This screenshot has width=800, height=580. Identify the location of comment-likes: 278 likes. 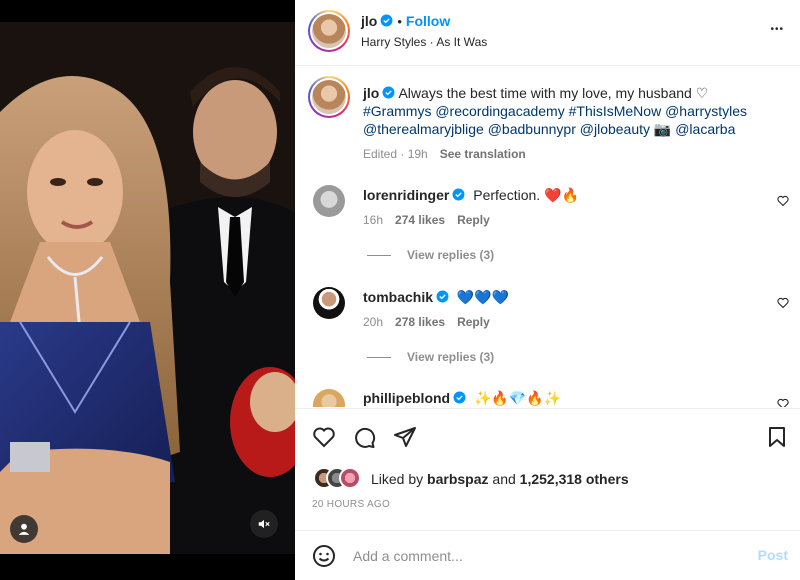
(420, 322).